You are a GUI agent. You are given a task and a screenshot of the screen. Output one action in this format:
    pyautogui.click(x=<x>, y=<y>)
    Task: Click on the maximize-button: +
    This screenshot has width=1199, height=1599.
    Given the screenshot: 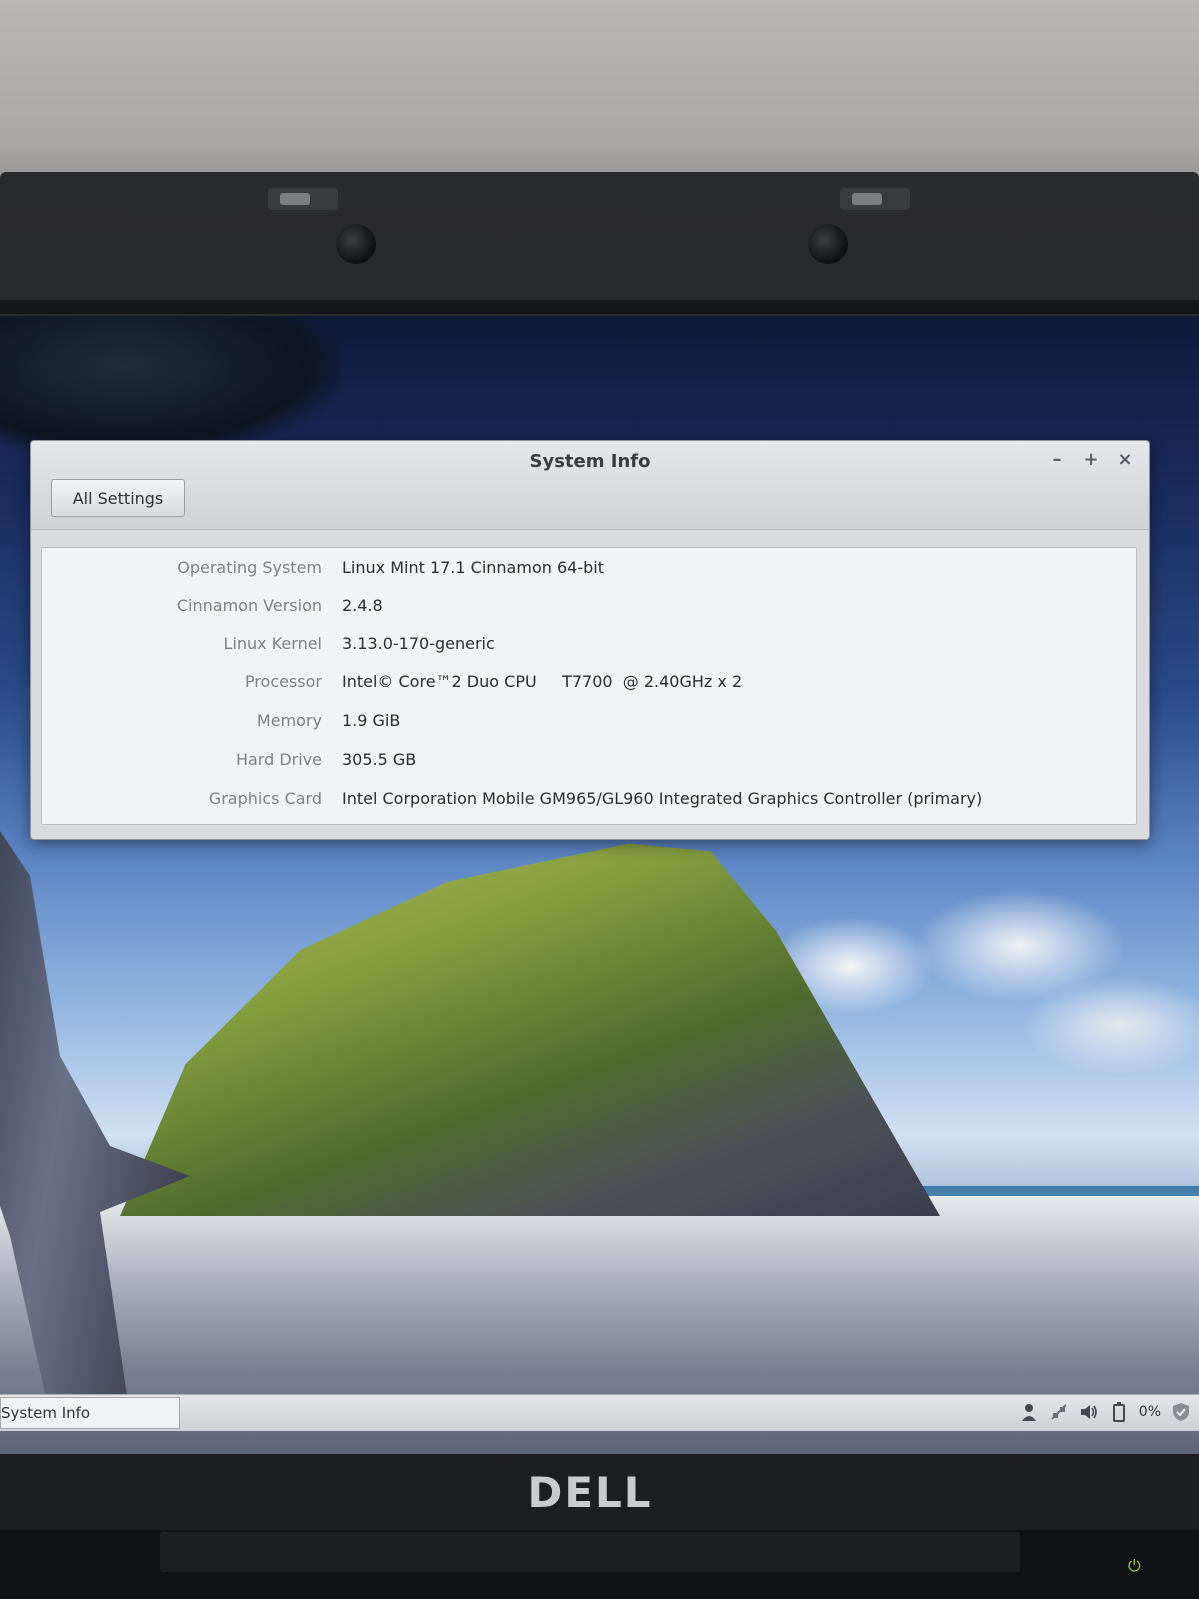 What is the action you would take?
    pyautogui.click(x=1091, y=459)
    